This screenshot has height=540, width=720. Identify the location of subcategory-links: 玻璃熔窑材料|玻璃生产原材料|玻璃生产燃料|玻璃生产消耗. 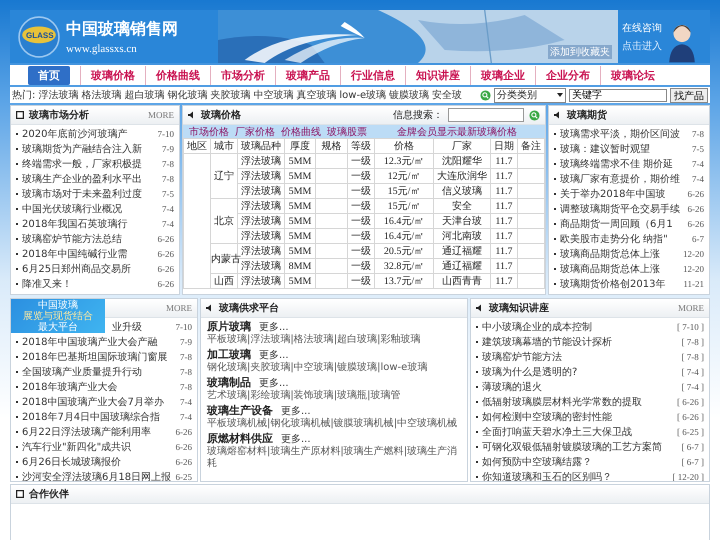
(334, 458).